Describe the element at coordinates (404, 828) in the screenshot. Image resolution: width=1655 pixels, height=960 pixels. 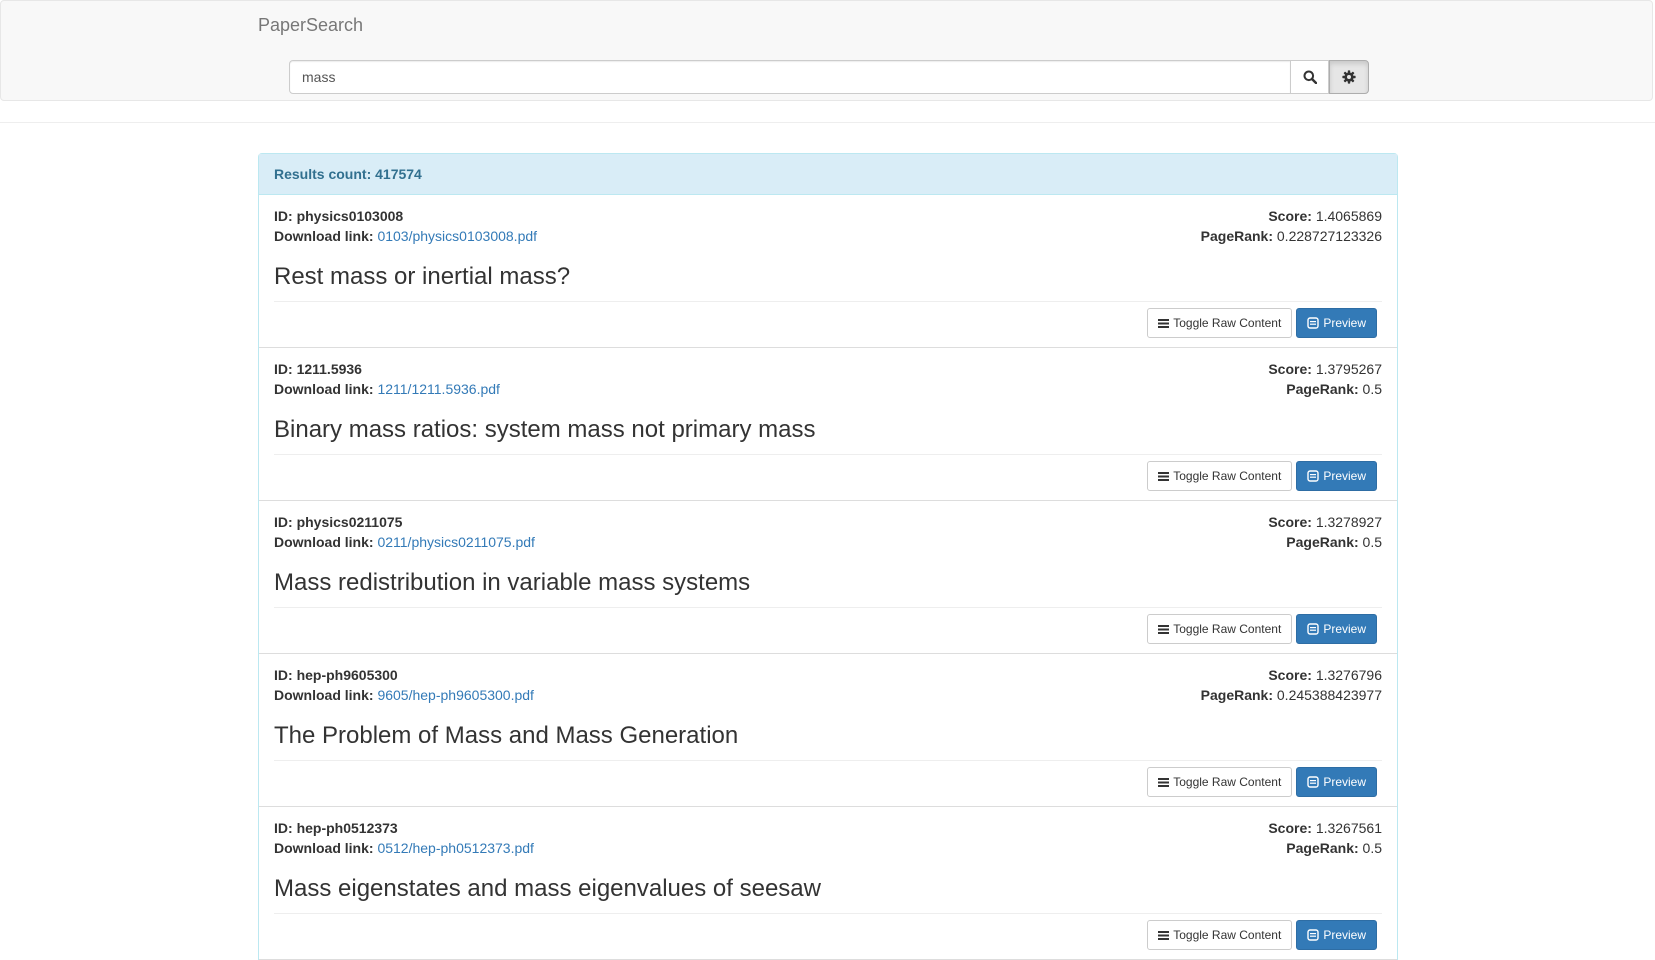
I see `result-id-row: ID: hep-ph0512373` at that location.